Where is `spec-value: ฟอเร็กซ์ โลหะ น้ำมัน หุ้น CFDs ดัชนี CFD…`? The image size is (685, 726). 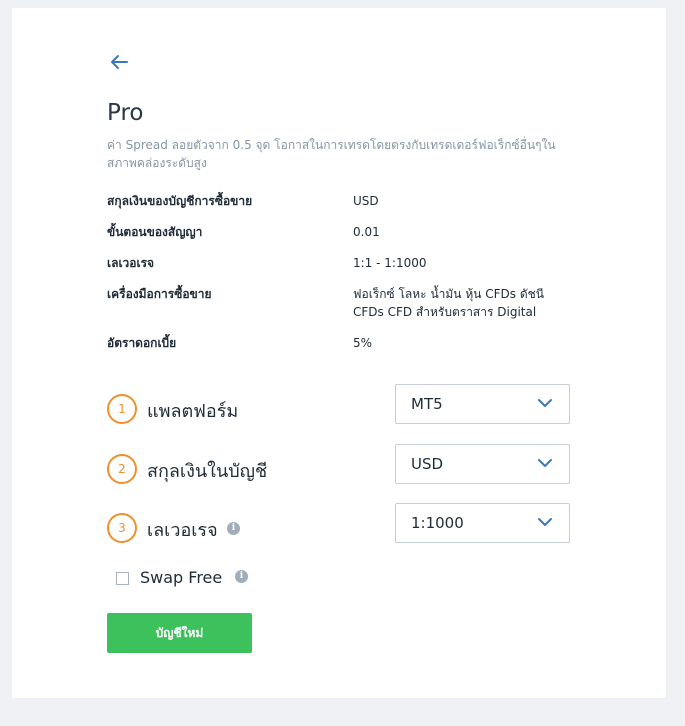 spec-value: ฟอเร็กซ์ โลหะ น้ำมัน หุ้น CFDs ดัชนี CFD… is located at coordinates (448, 303).